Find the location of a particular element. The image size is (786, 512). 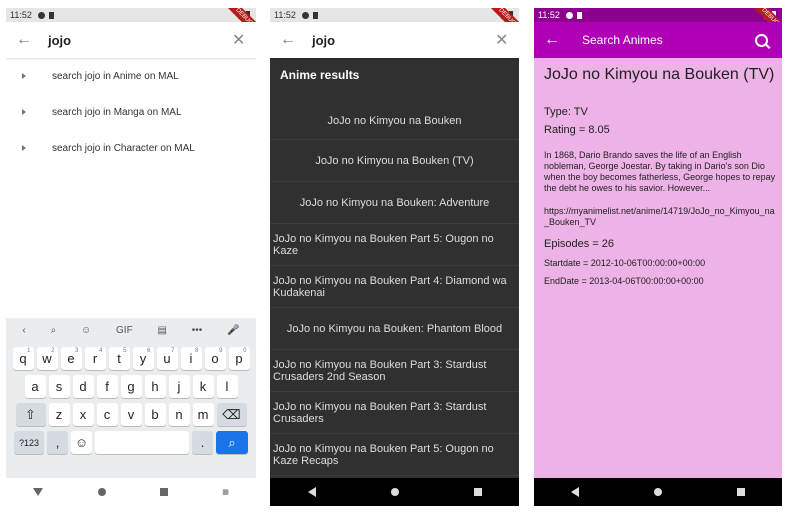

key-hint: 3 is located at coordinates (77, 351).